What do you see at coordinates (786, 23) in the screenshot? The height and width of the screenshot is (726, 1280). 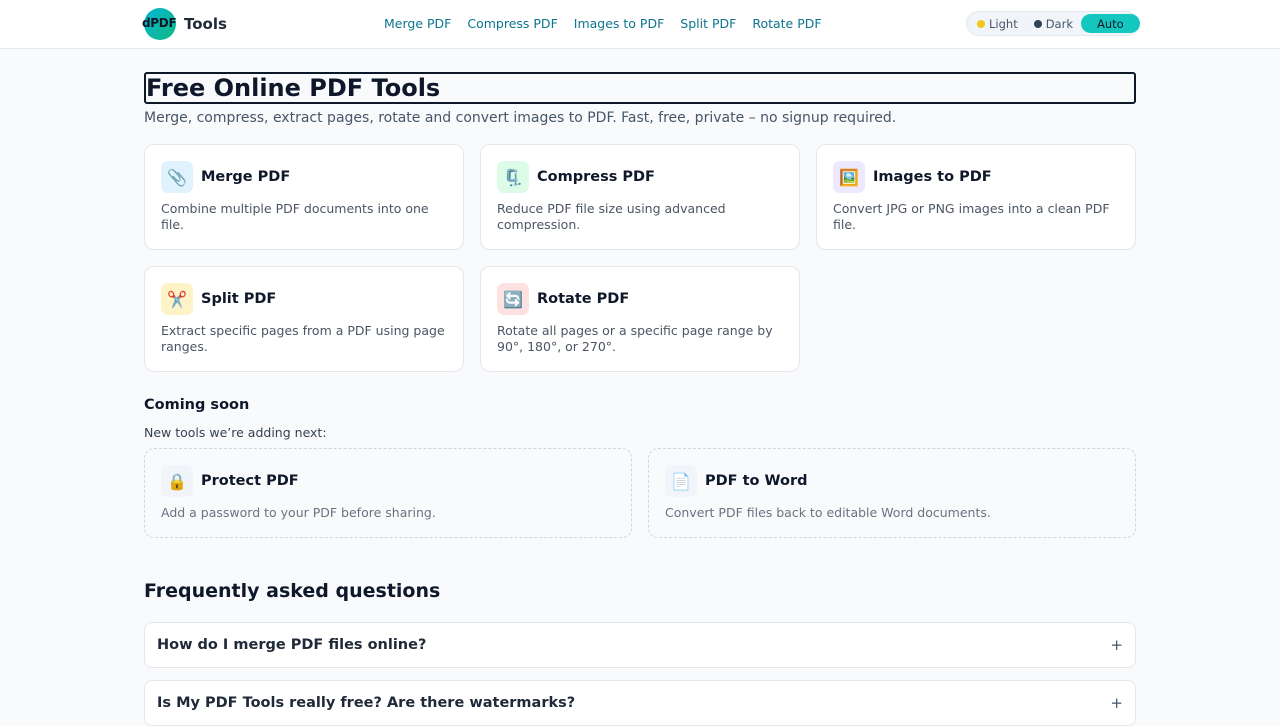 I see `nav-rotate-pdf: Rotate PDF` at bounding box center [786, 23].